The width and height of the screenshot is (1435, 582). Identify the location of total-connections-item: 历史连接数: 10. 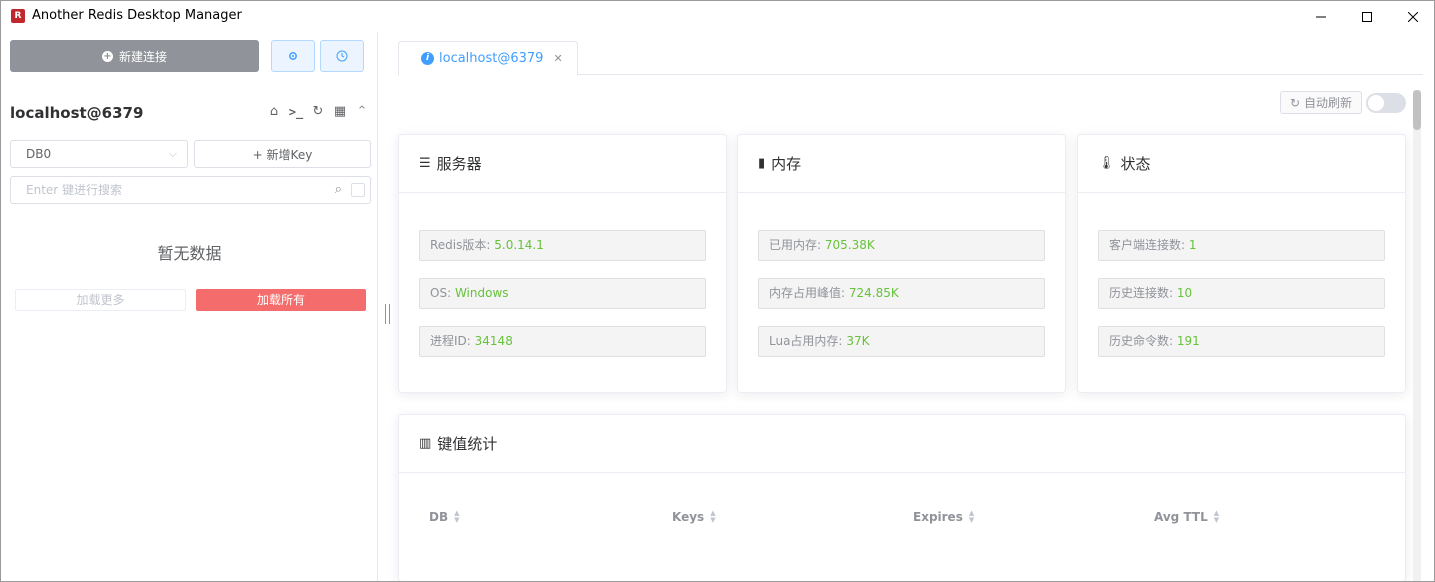
(1241, 293).